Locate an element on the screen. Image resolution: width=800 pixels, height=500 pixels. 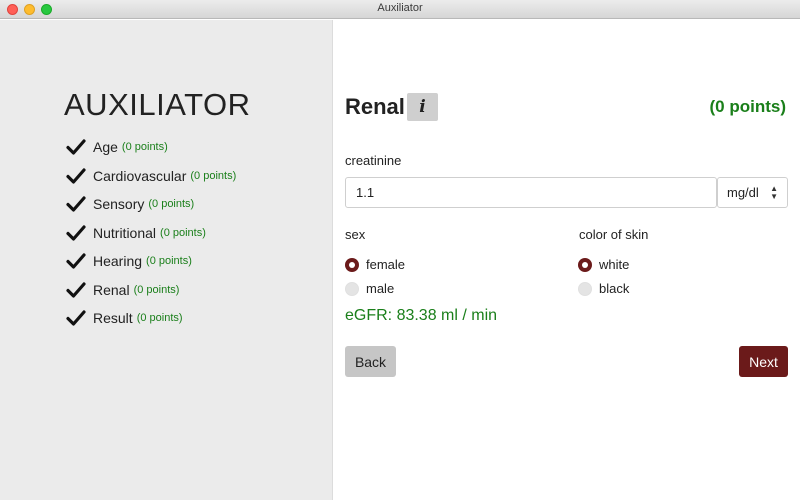
back-button: Back is located at coordinates (370, 361).